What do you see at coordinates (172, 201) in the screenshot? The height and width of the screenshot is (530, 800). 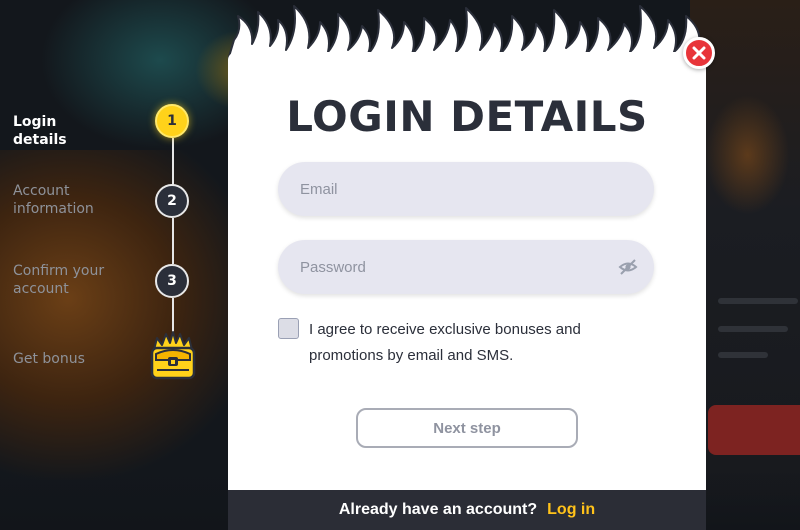 I see `step-2-indicator: 2` at bounding box center [172, 201].